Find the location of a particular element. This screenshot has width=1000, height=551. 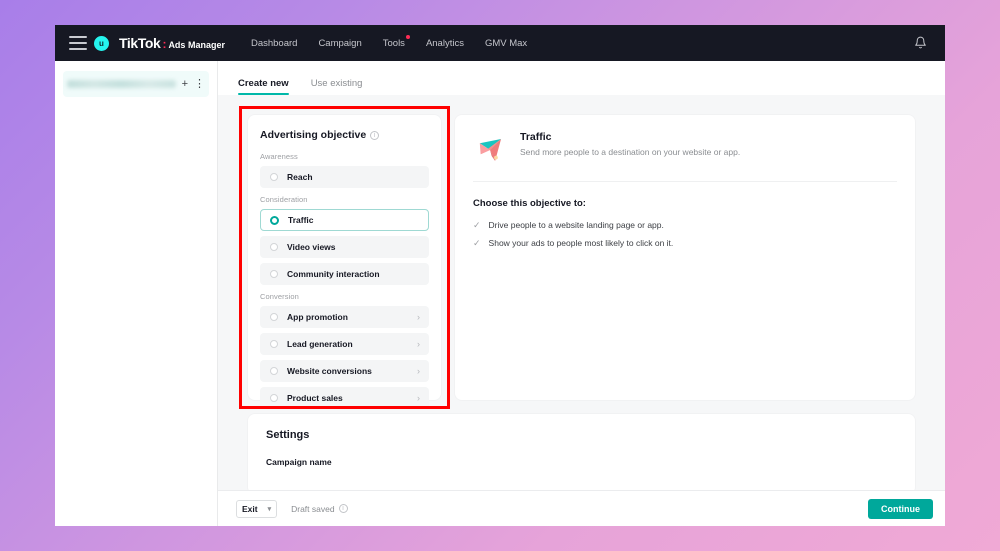

nav-link-analytics: Analytics is located at coordinates (445, 43).